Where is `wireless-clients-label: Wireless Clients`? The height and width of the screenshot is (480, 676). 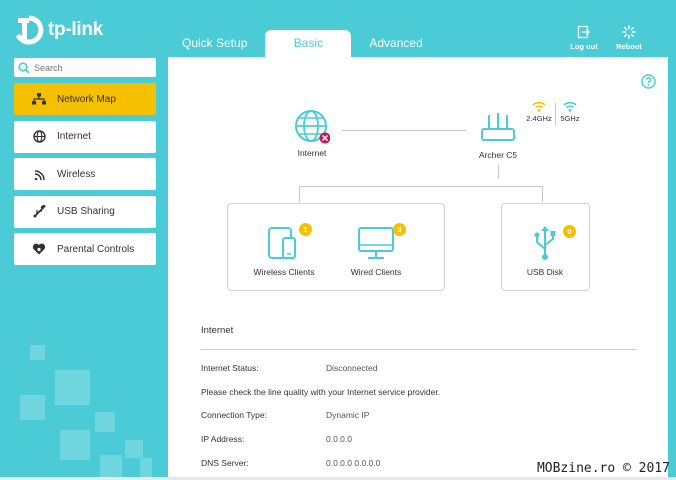 wireless-clients-label: Wireless Clients is located at coordinates (284, 272).